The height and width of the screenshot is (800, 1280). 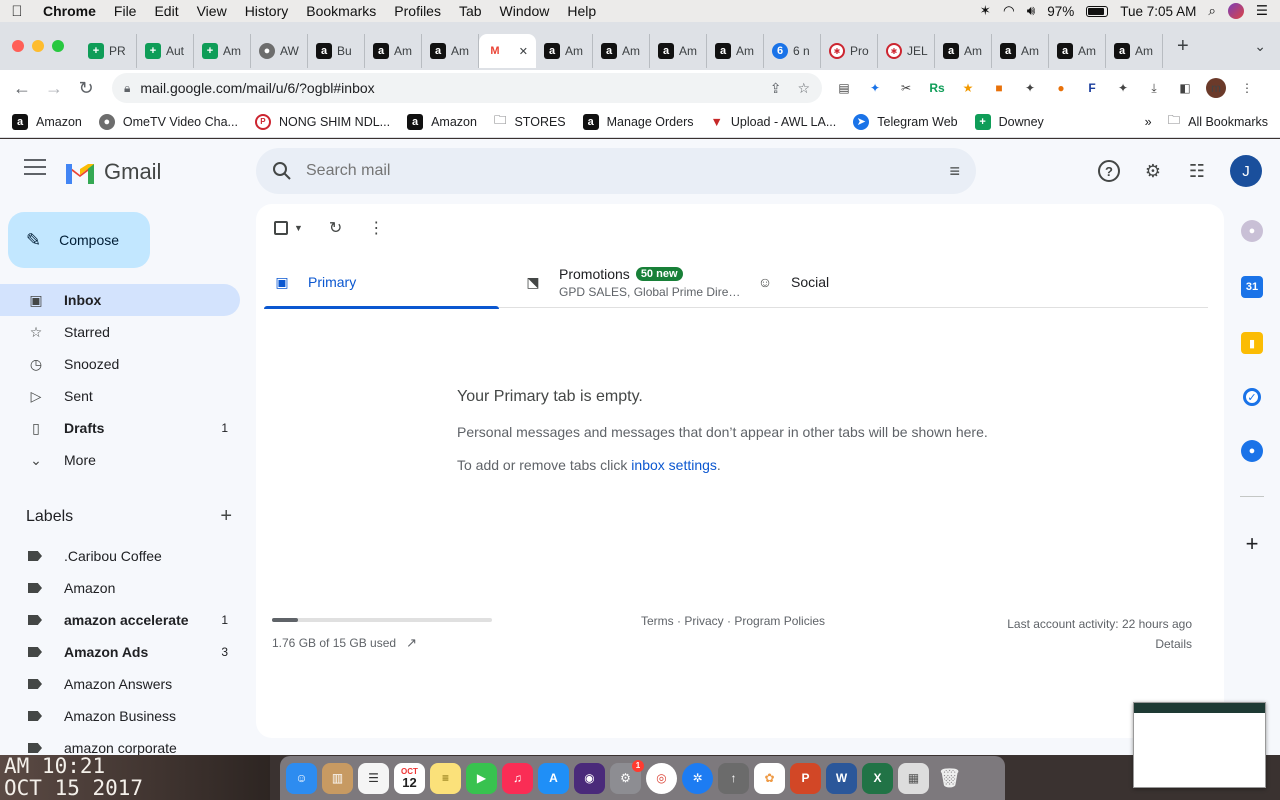 What do you see at coordinates (999, 88) in the screenshot?
I see `extension-orange-icon: ■` at bounding box center [999, 88].